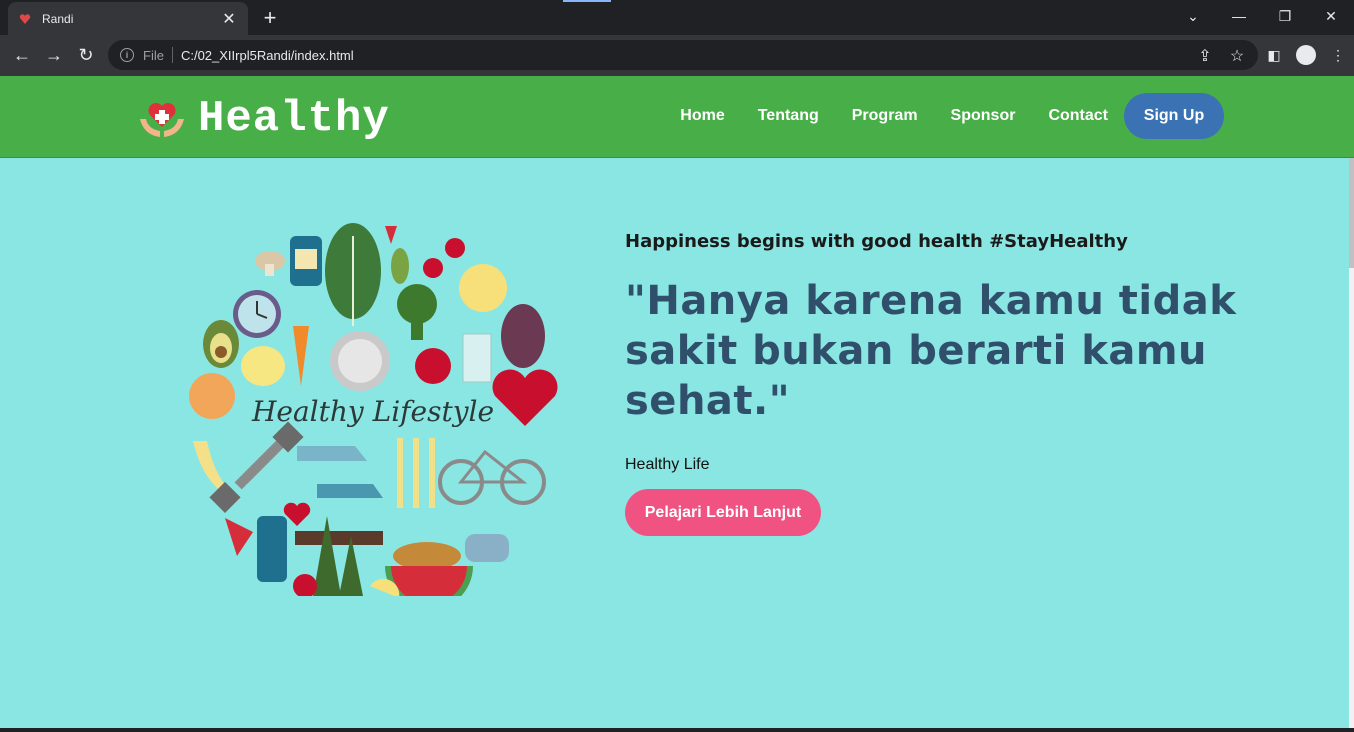  I want to click on share-icon: ⇪, so click(1205, 56).